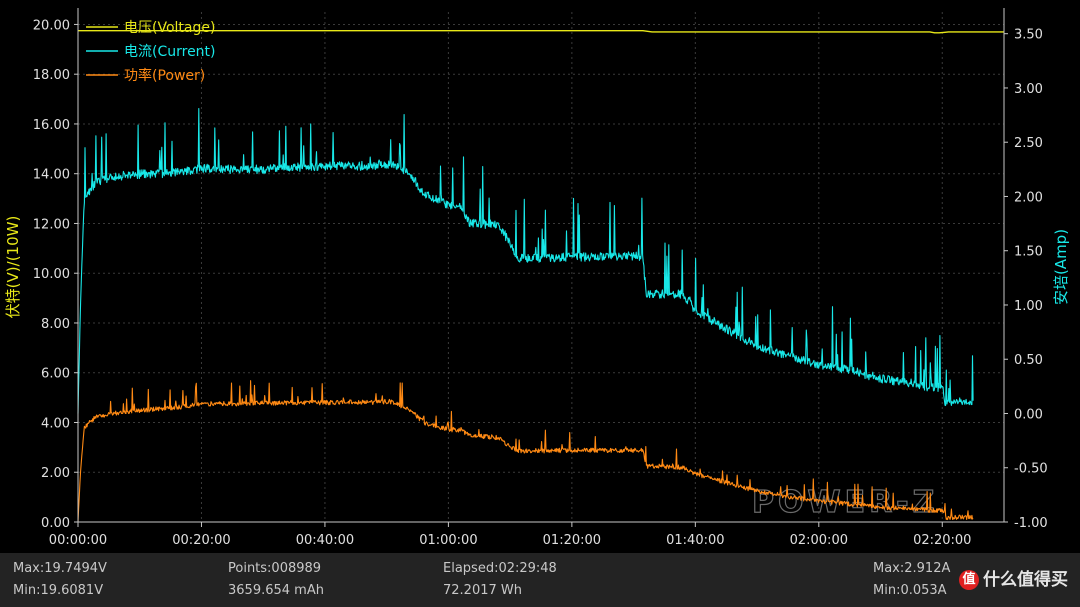 This screenshot has width=1080, height=607. I want to click on left-tick-label: 2.00, so click(55, 473).